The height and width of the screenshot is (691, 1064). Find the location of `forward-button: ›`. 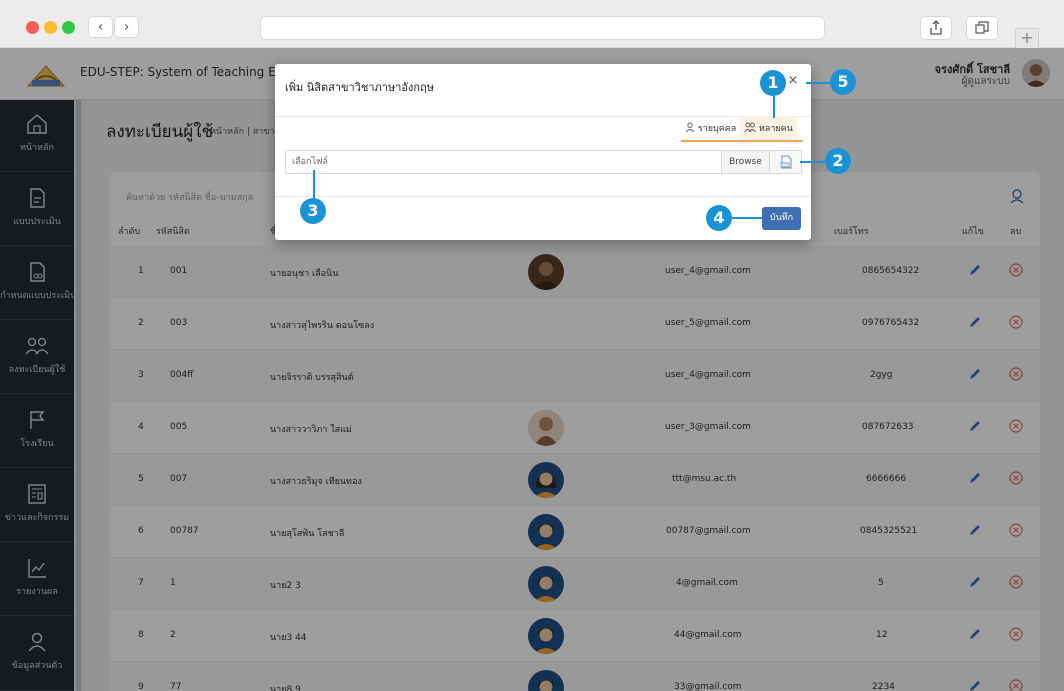

forward-button: › is located at coordinates (126, 27).